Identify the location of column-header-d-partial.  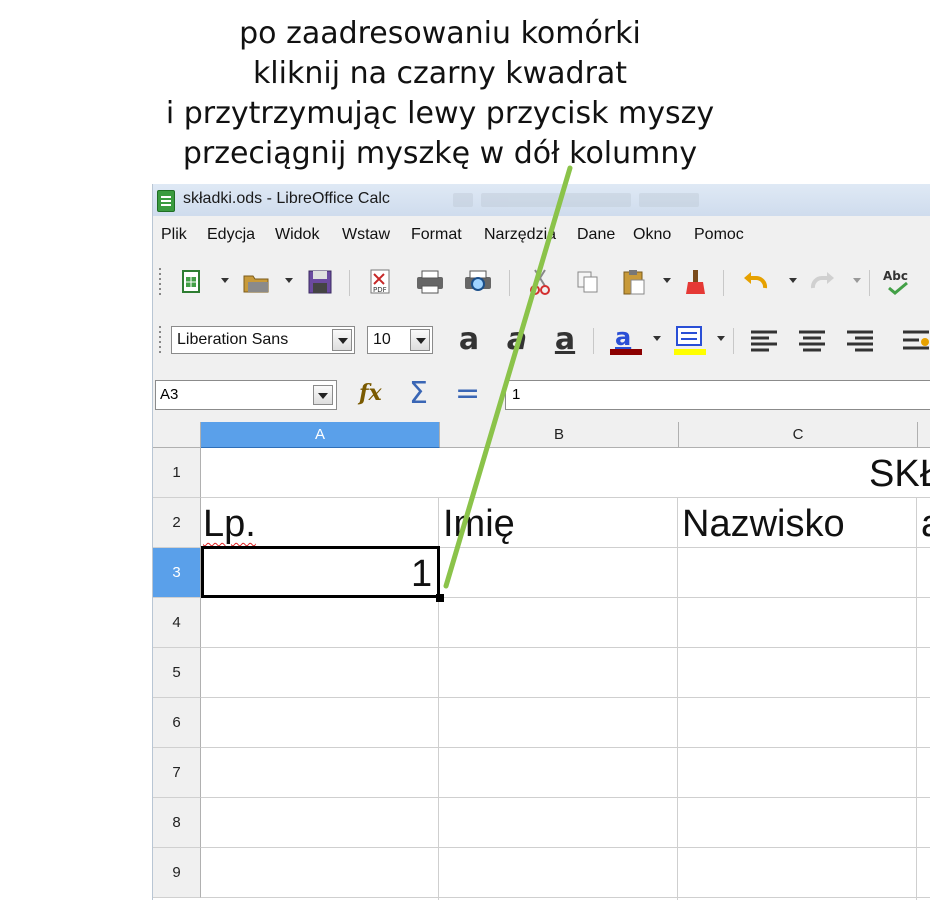
(924, 435).